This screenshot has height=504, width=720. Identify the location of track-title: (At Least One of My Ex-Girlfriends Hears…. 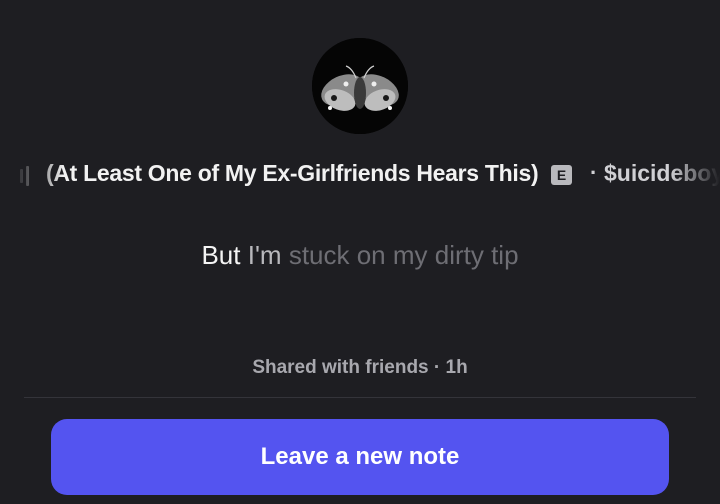
(292, 173).